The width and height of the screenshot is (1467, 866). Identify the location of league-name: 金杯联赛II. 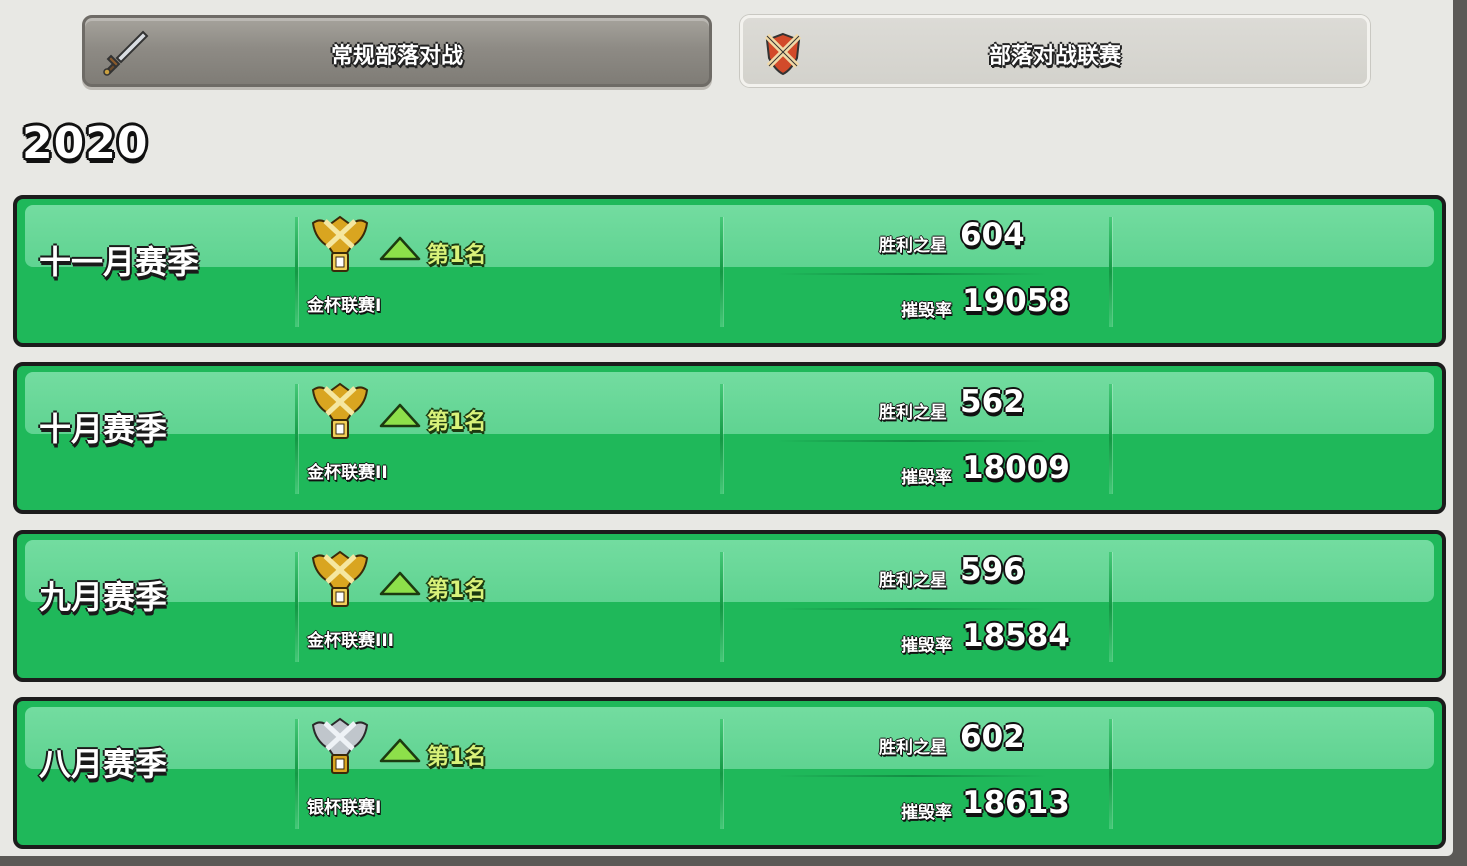
(347, 473).